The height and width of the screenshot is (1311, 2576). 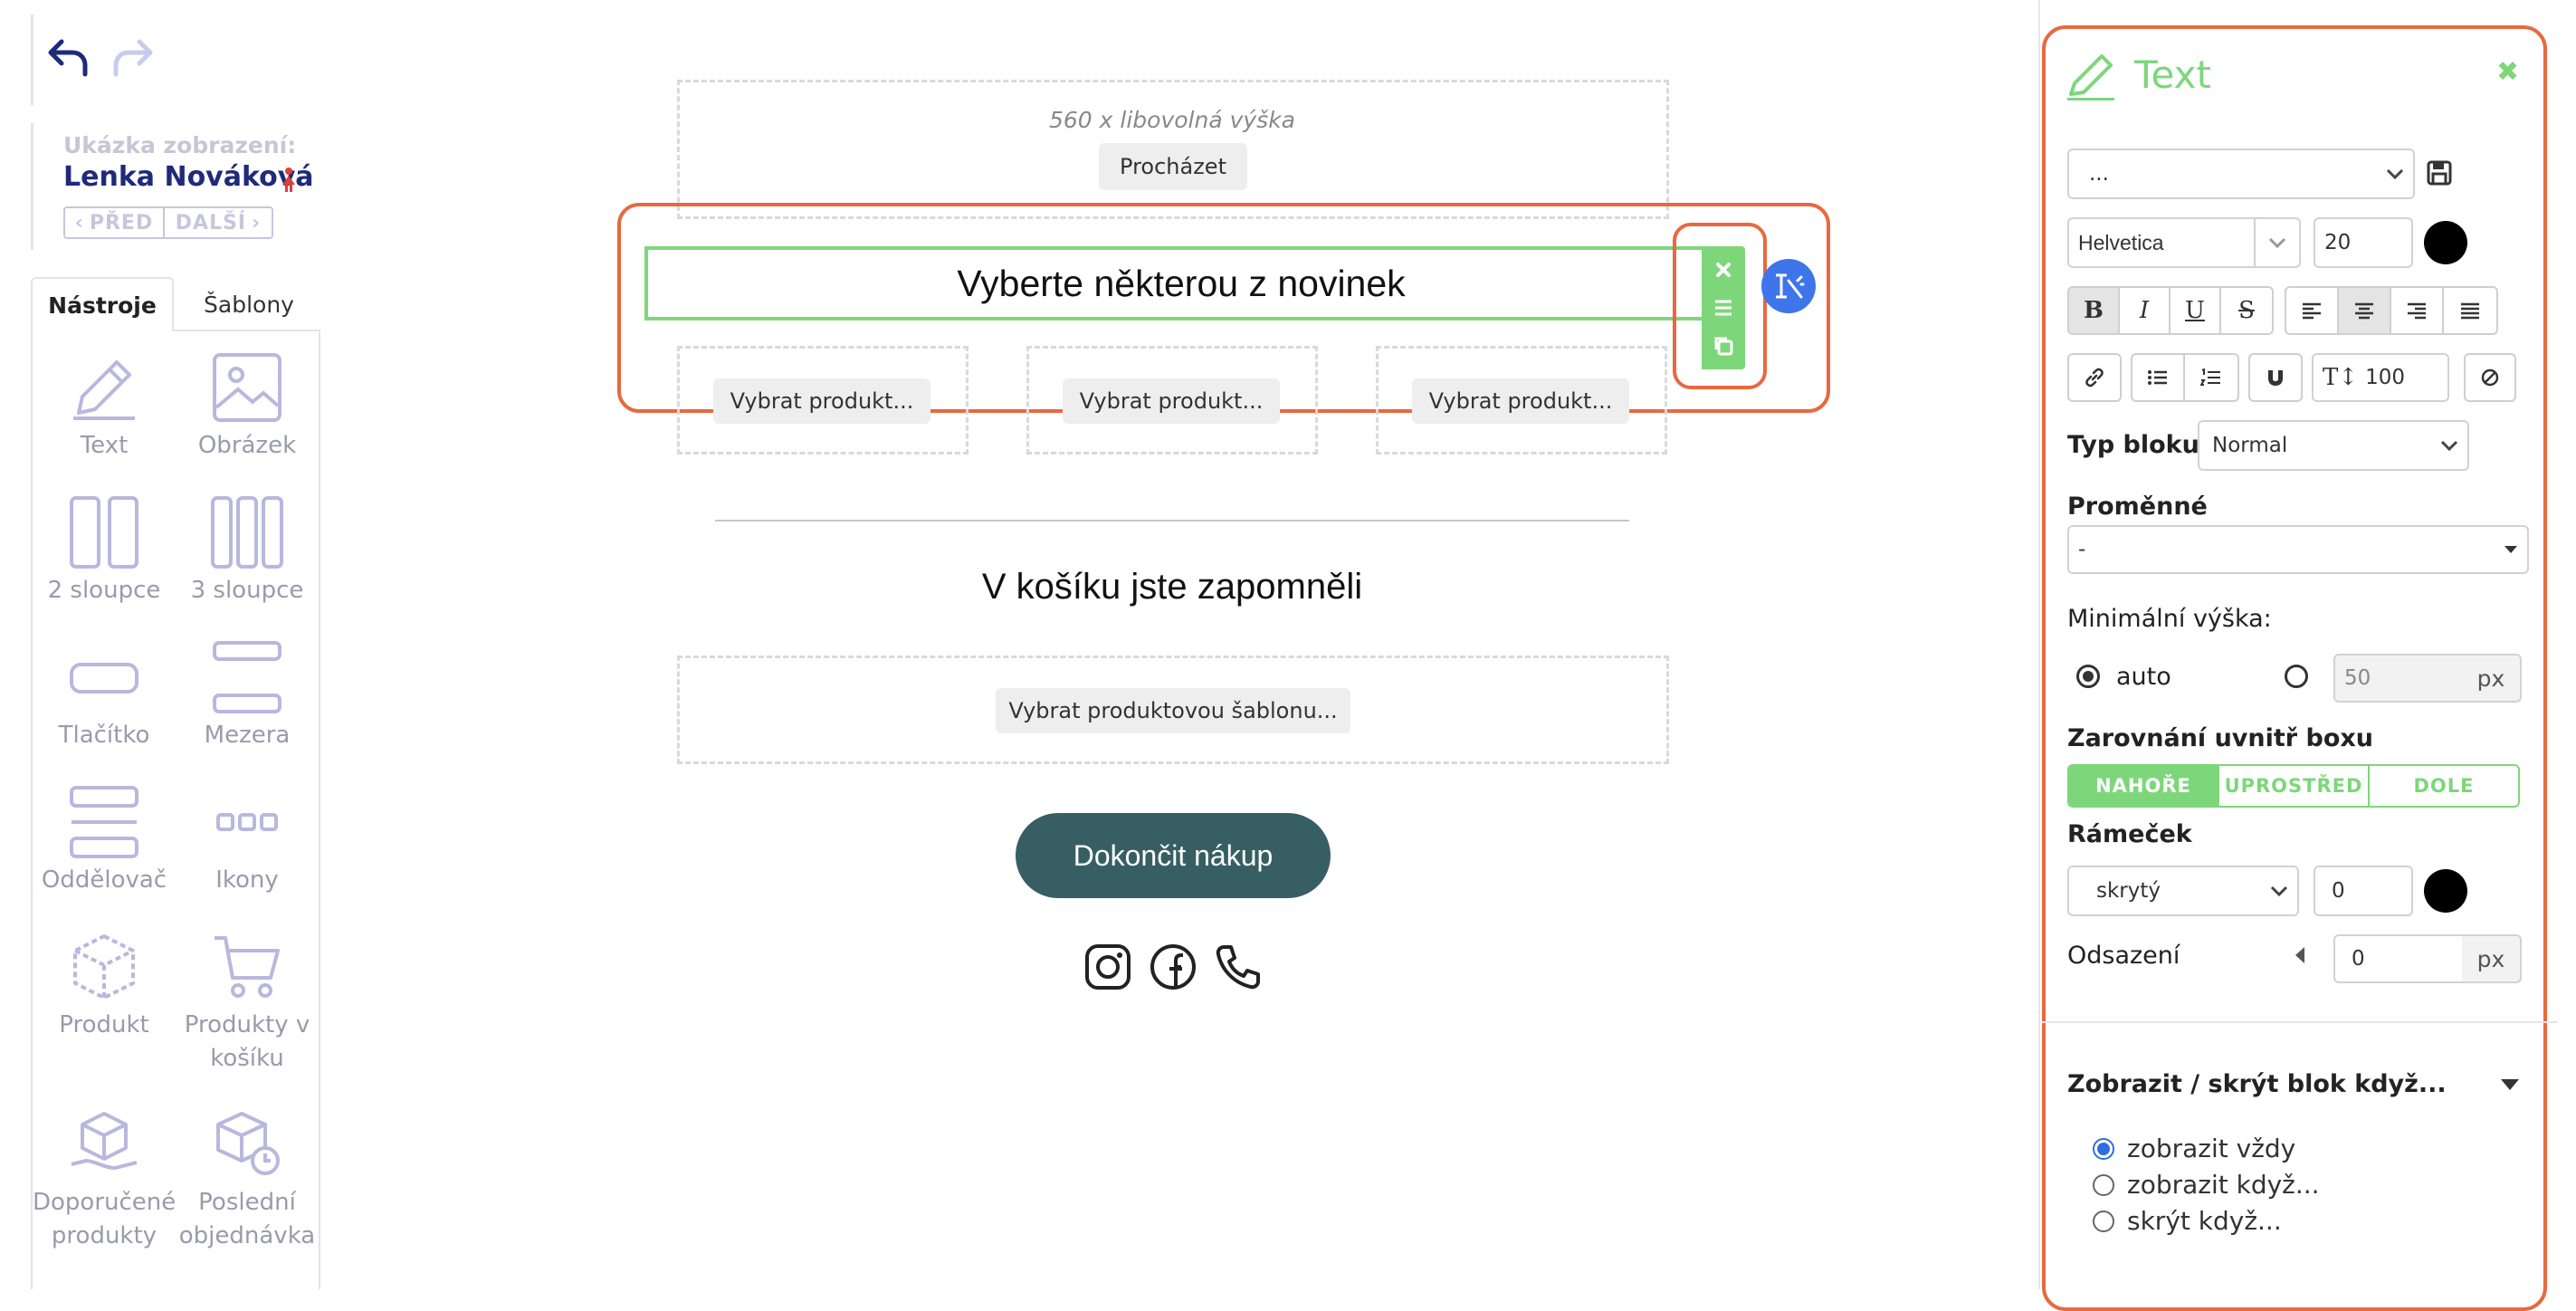 What do you see at coordinates (2364, 891) in the screenshot?
I see `border-width-input: 0` at bounding box center [2364, 891].